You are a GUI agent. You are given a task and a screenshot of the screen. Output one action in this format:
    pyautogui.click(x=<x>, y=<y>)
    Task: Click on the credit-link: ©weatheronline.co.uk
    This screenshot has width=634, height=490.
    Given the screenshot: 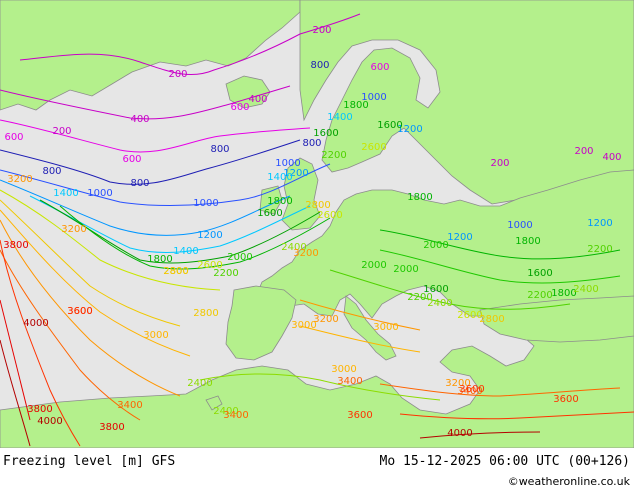 What is the action you would take?
    pyautogui.click(x=569, y=481)
    